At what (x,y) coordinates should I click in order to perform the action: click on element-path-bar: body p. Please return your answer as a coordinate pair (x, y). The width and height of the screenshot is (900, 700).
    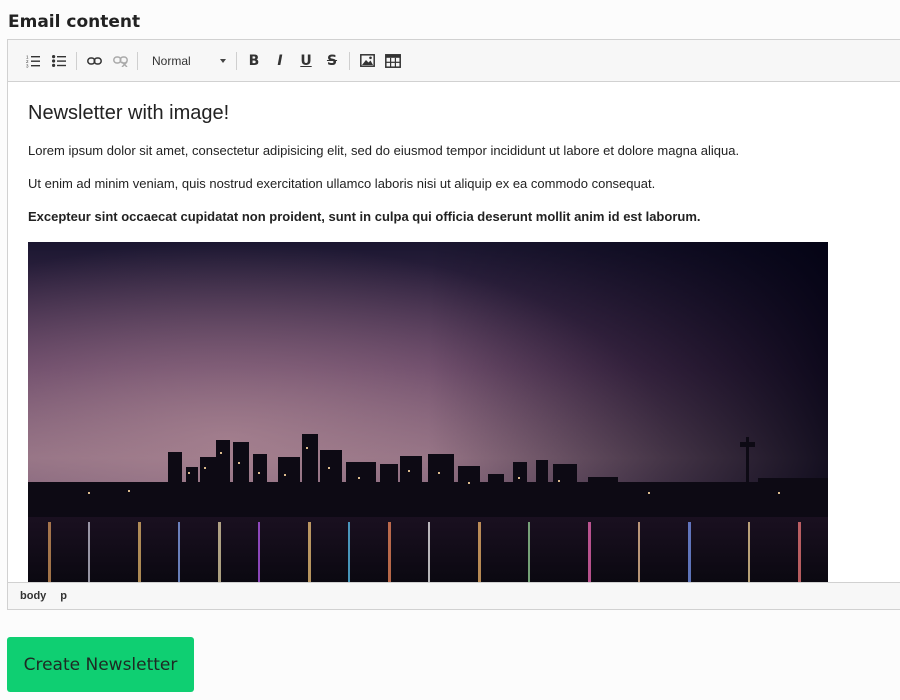
    Looking at the image, I should click on (454, 595).